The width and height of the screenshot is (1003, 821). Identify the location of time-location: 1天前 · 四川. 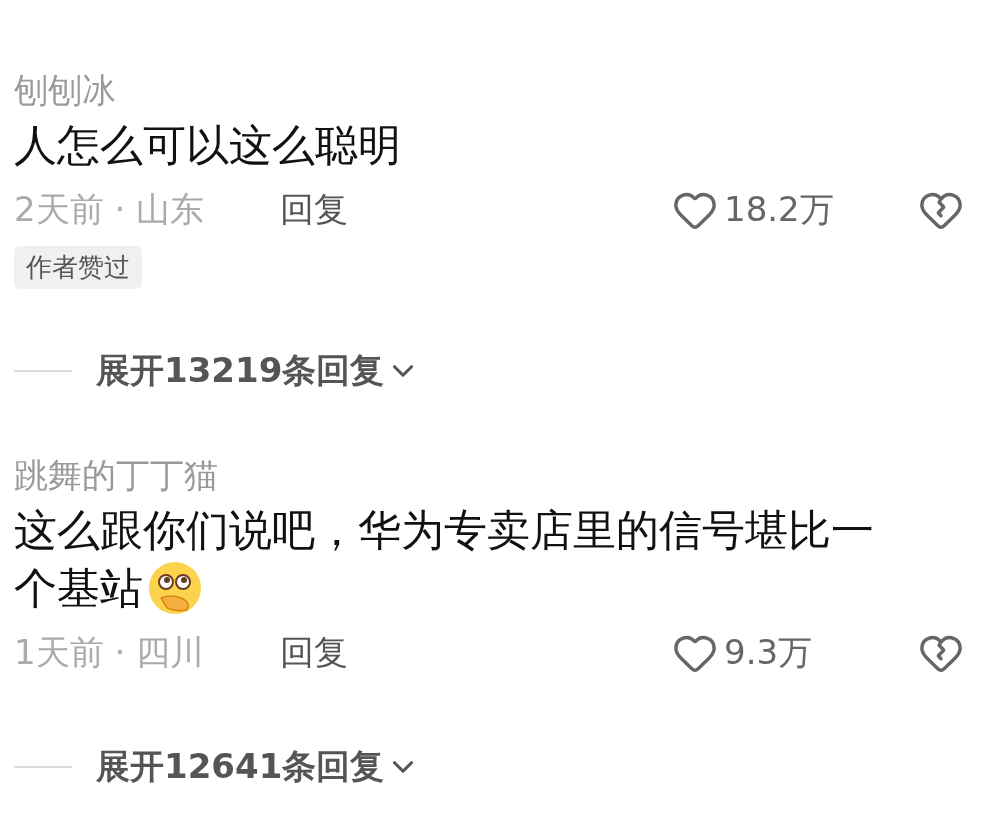
(110, 652).